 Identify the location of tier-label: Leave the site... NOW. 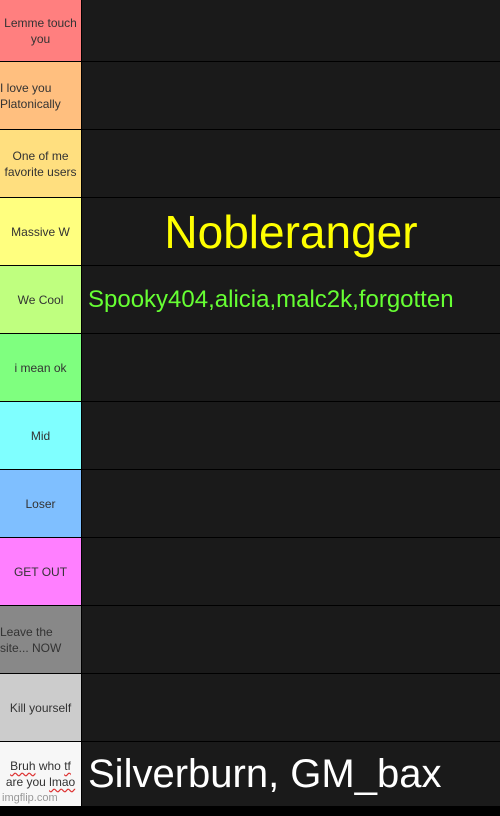
(41, 639).